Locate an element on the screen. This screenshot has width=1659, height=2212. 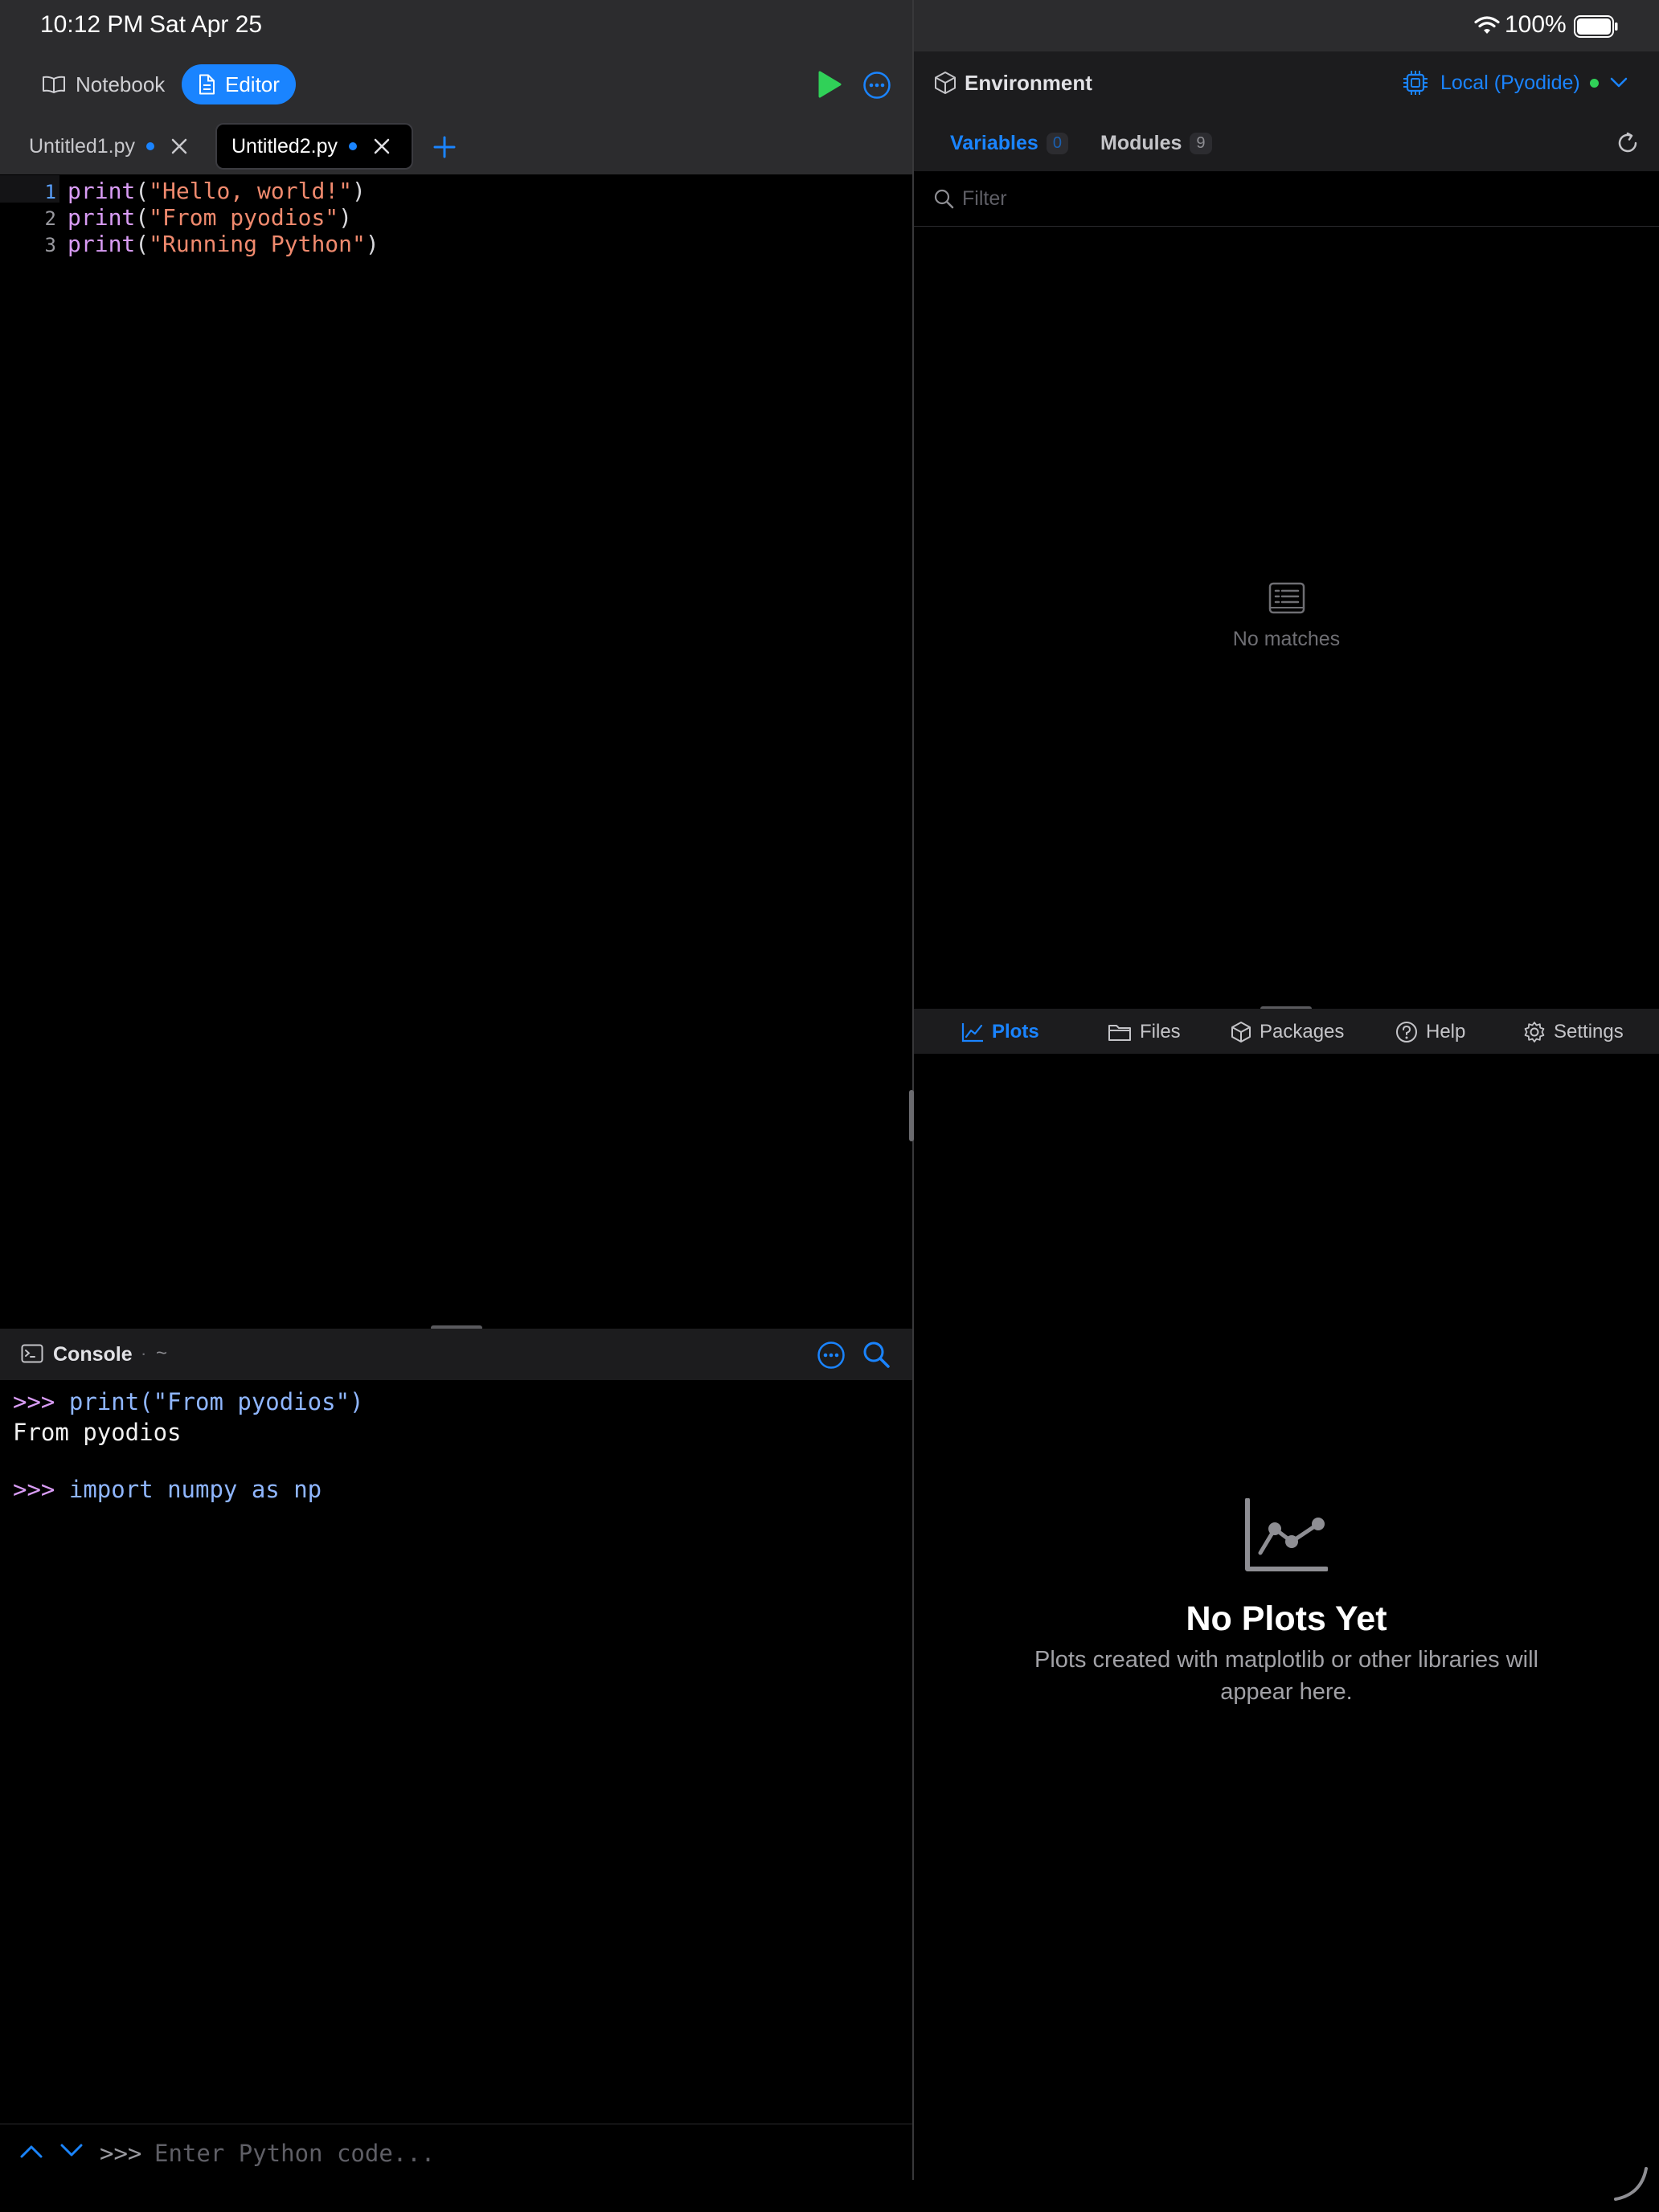
refresh-button is located at coordinates (1628, 143).